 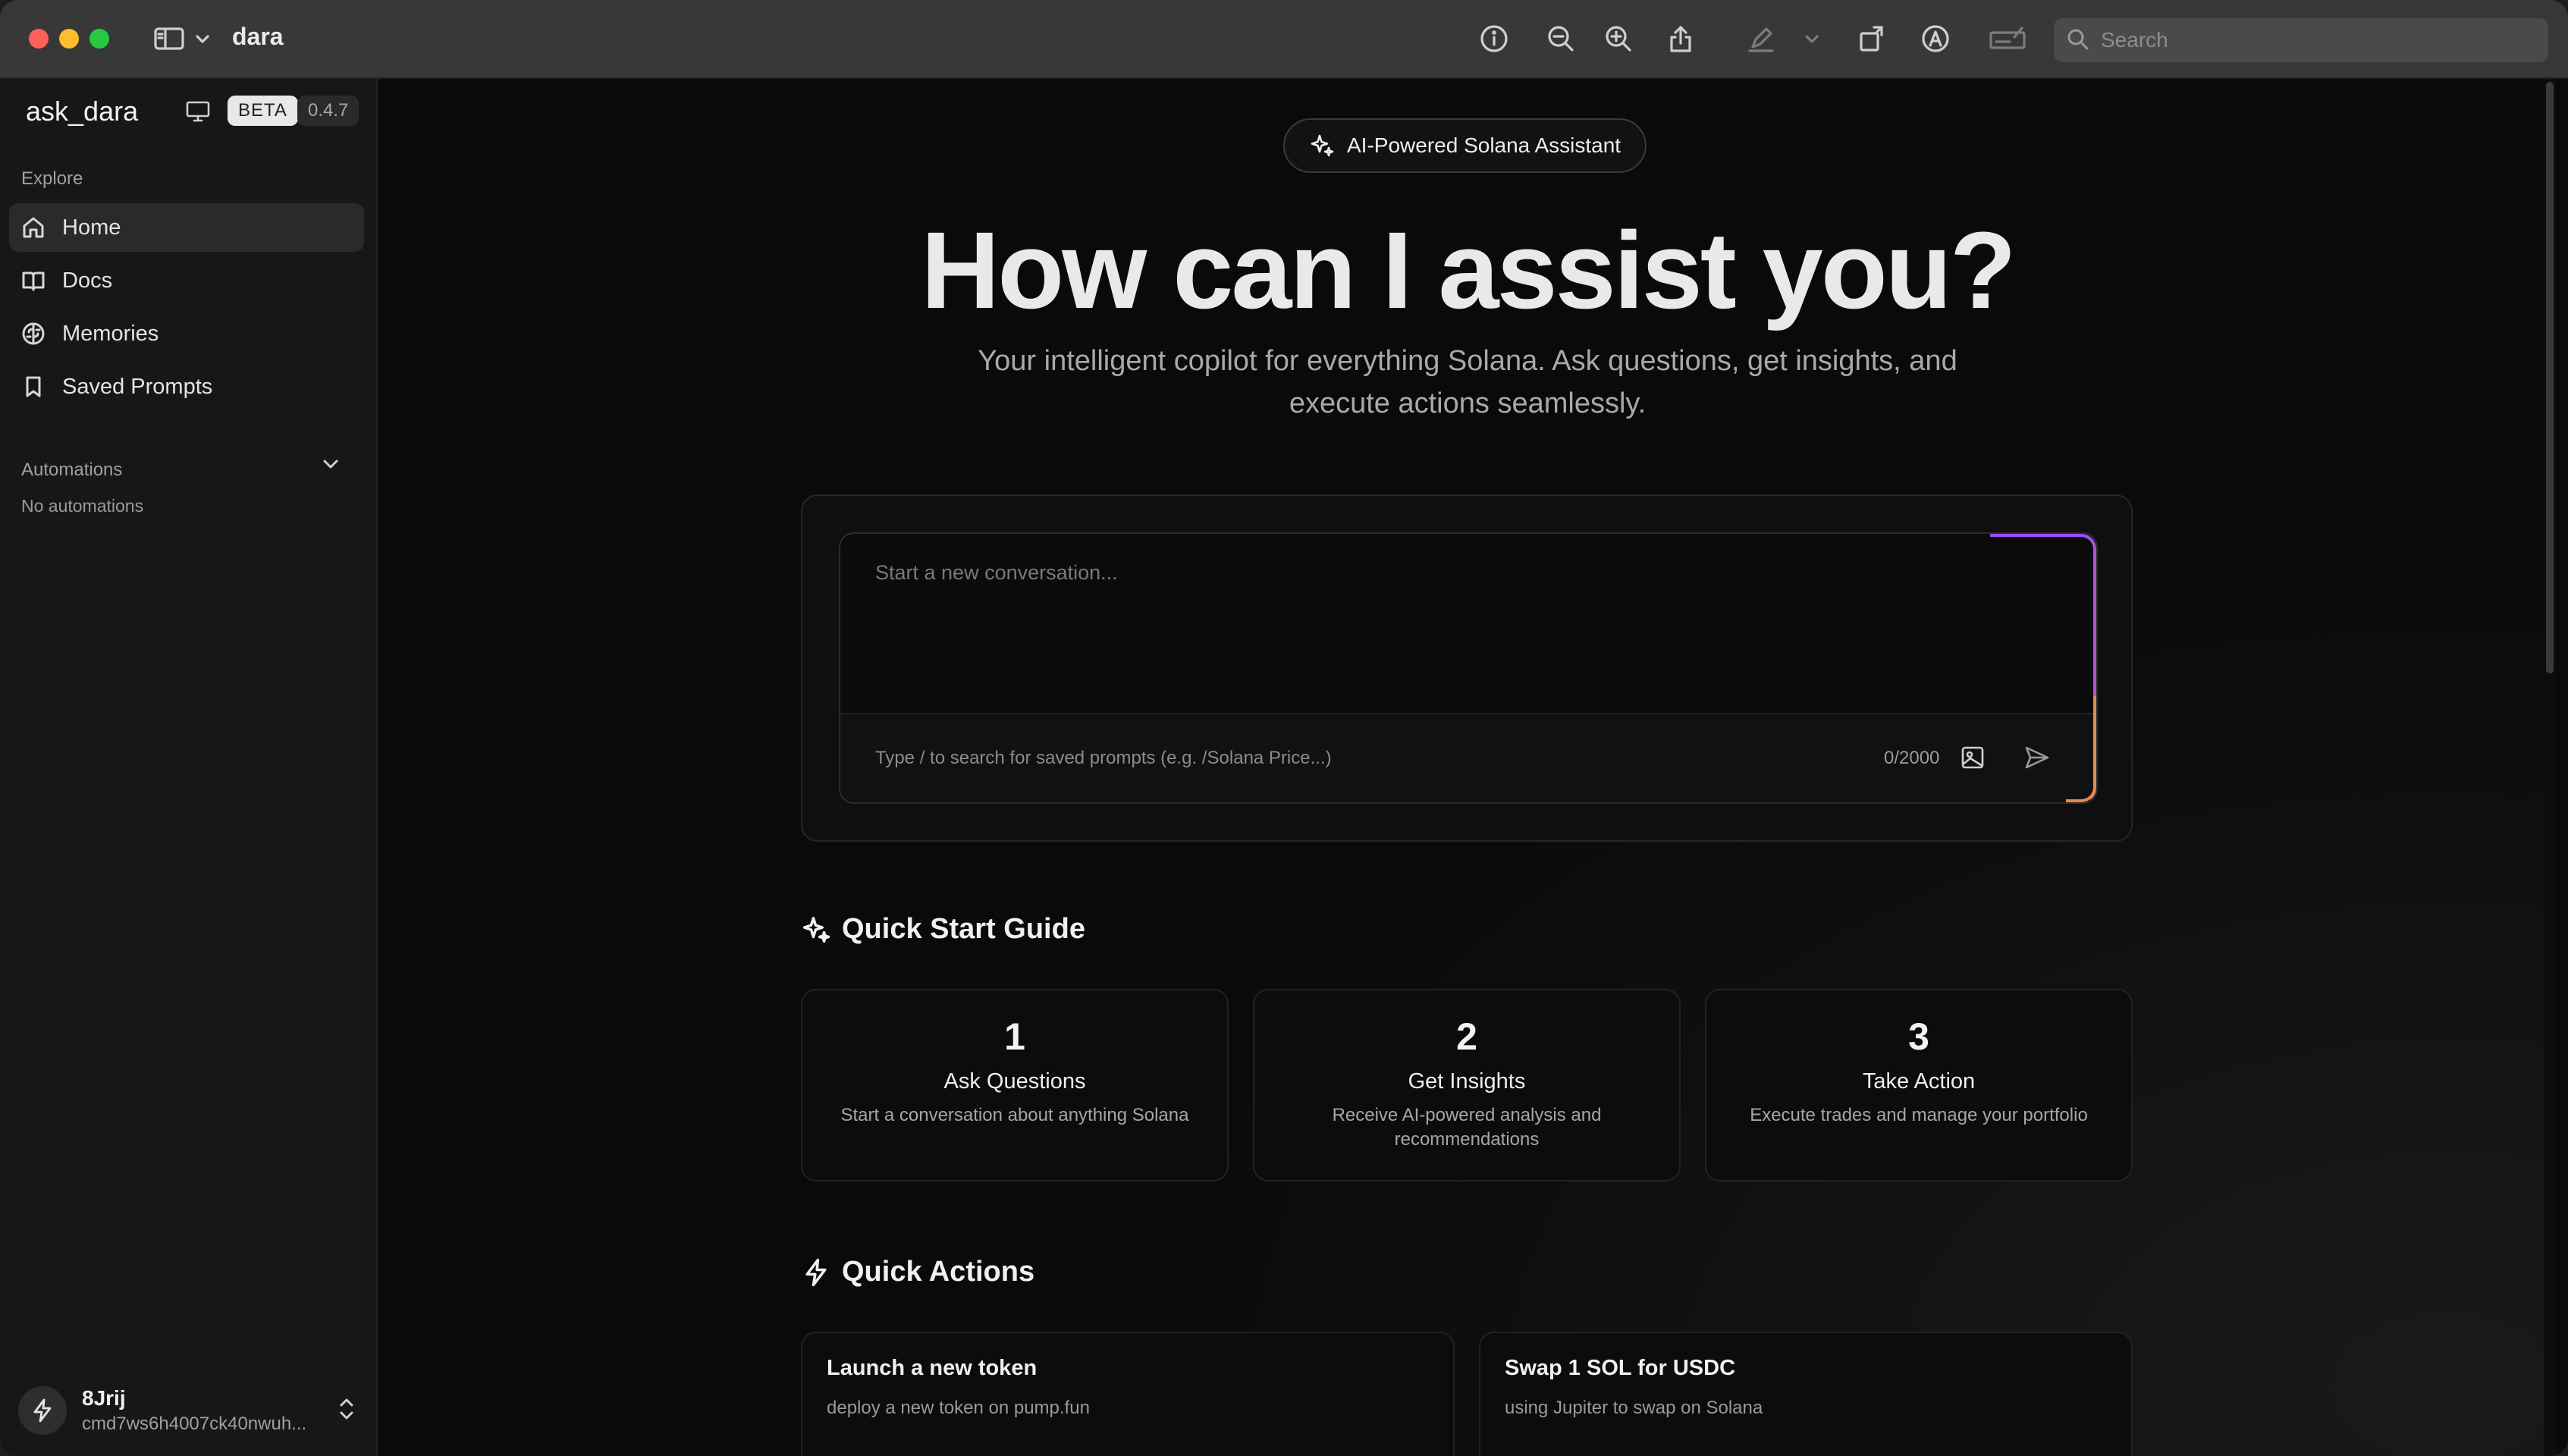 What do you see at coordinates (1681, 38) in the screenshot?
I see `share-icon` at bounding box center [1681, 38].